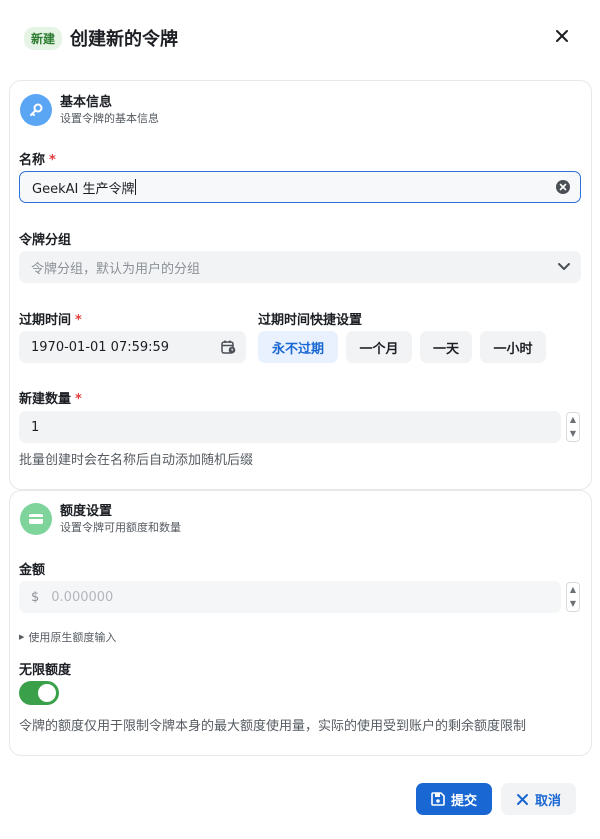 Image resolution: width=600 pixels, height=839 pixels. What do you see at coordinates (513, 347) in the screenshot?
I see `quick-expire-hour-button: 一小时` at bounding box center [513, 347].